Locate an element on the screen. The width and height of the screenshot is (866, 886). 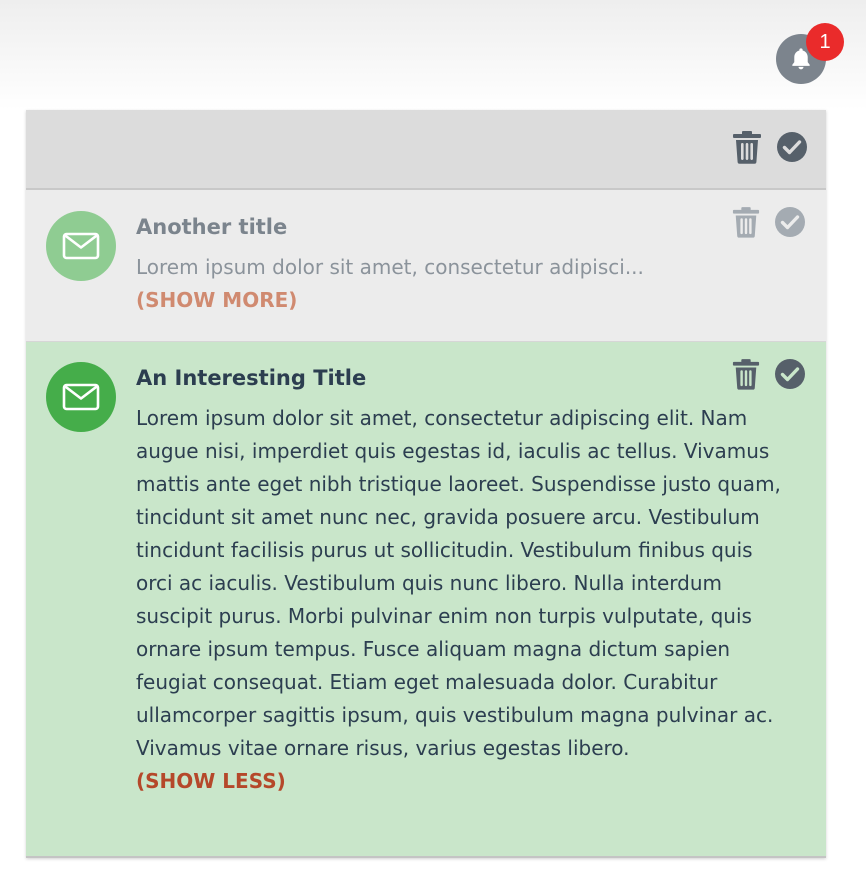
show-less-link: (SHOW LESS) is located at coordinates (211, 781).